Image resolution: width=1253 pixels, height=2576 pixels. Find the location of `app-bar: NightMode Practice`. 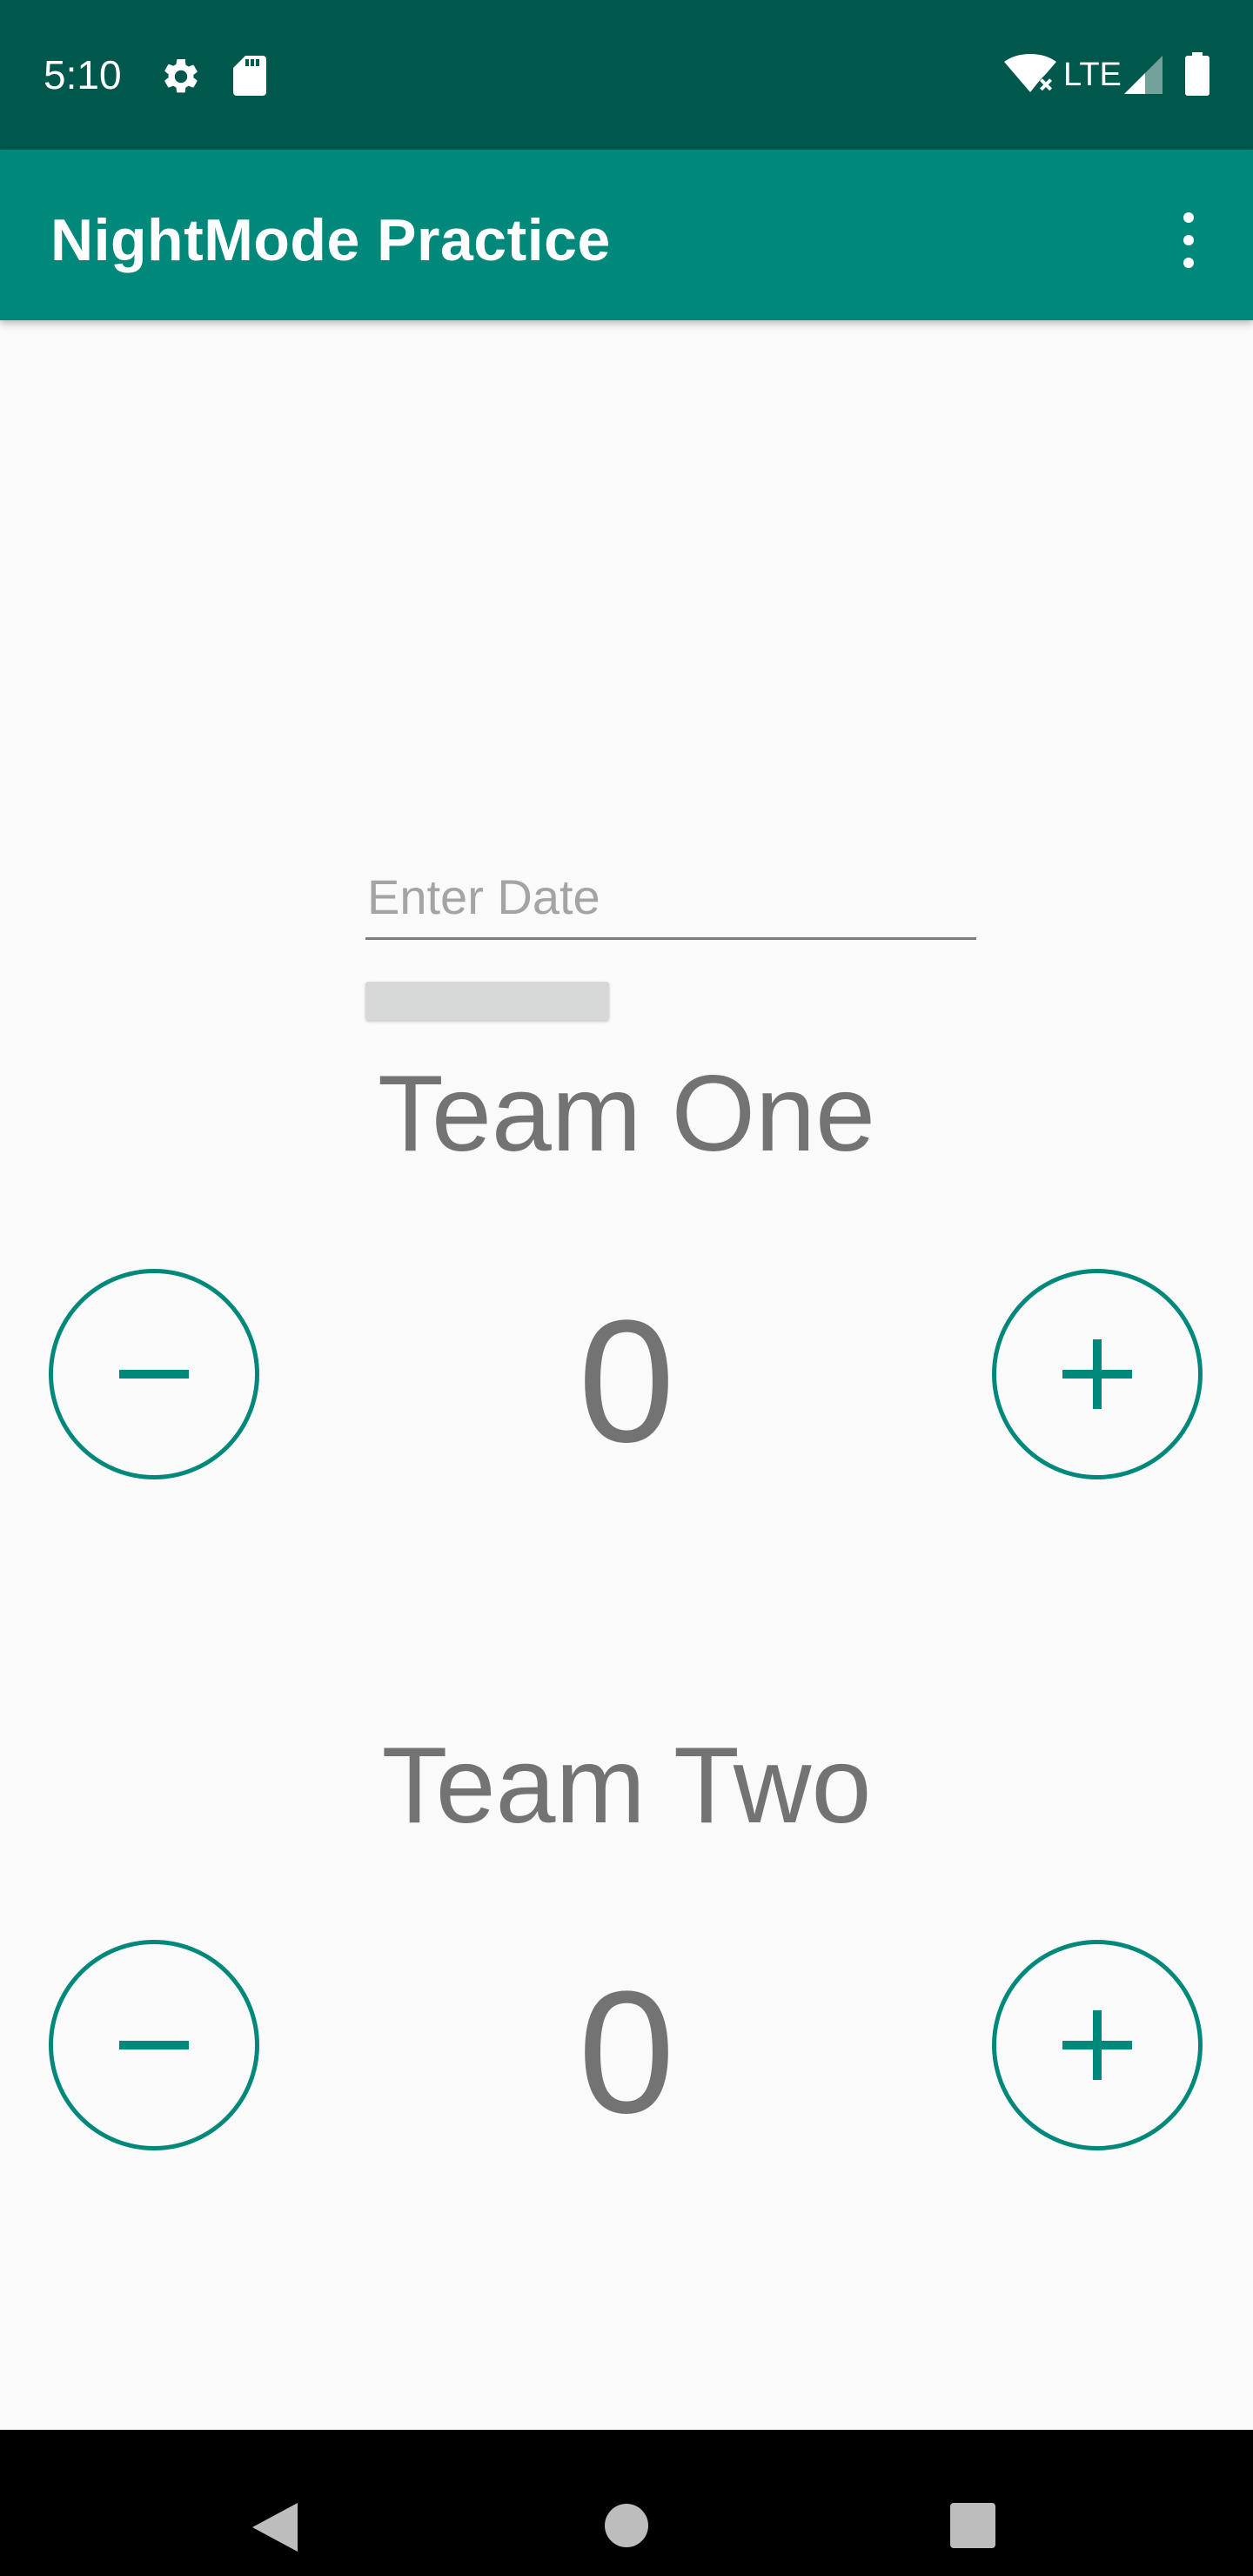

app-bar: NightMode Practice is located at coordinates (626, 235).